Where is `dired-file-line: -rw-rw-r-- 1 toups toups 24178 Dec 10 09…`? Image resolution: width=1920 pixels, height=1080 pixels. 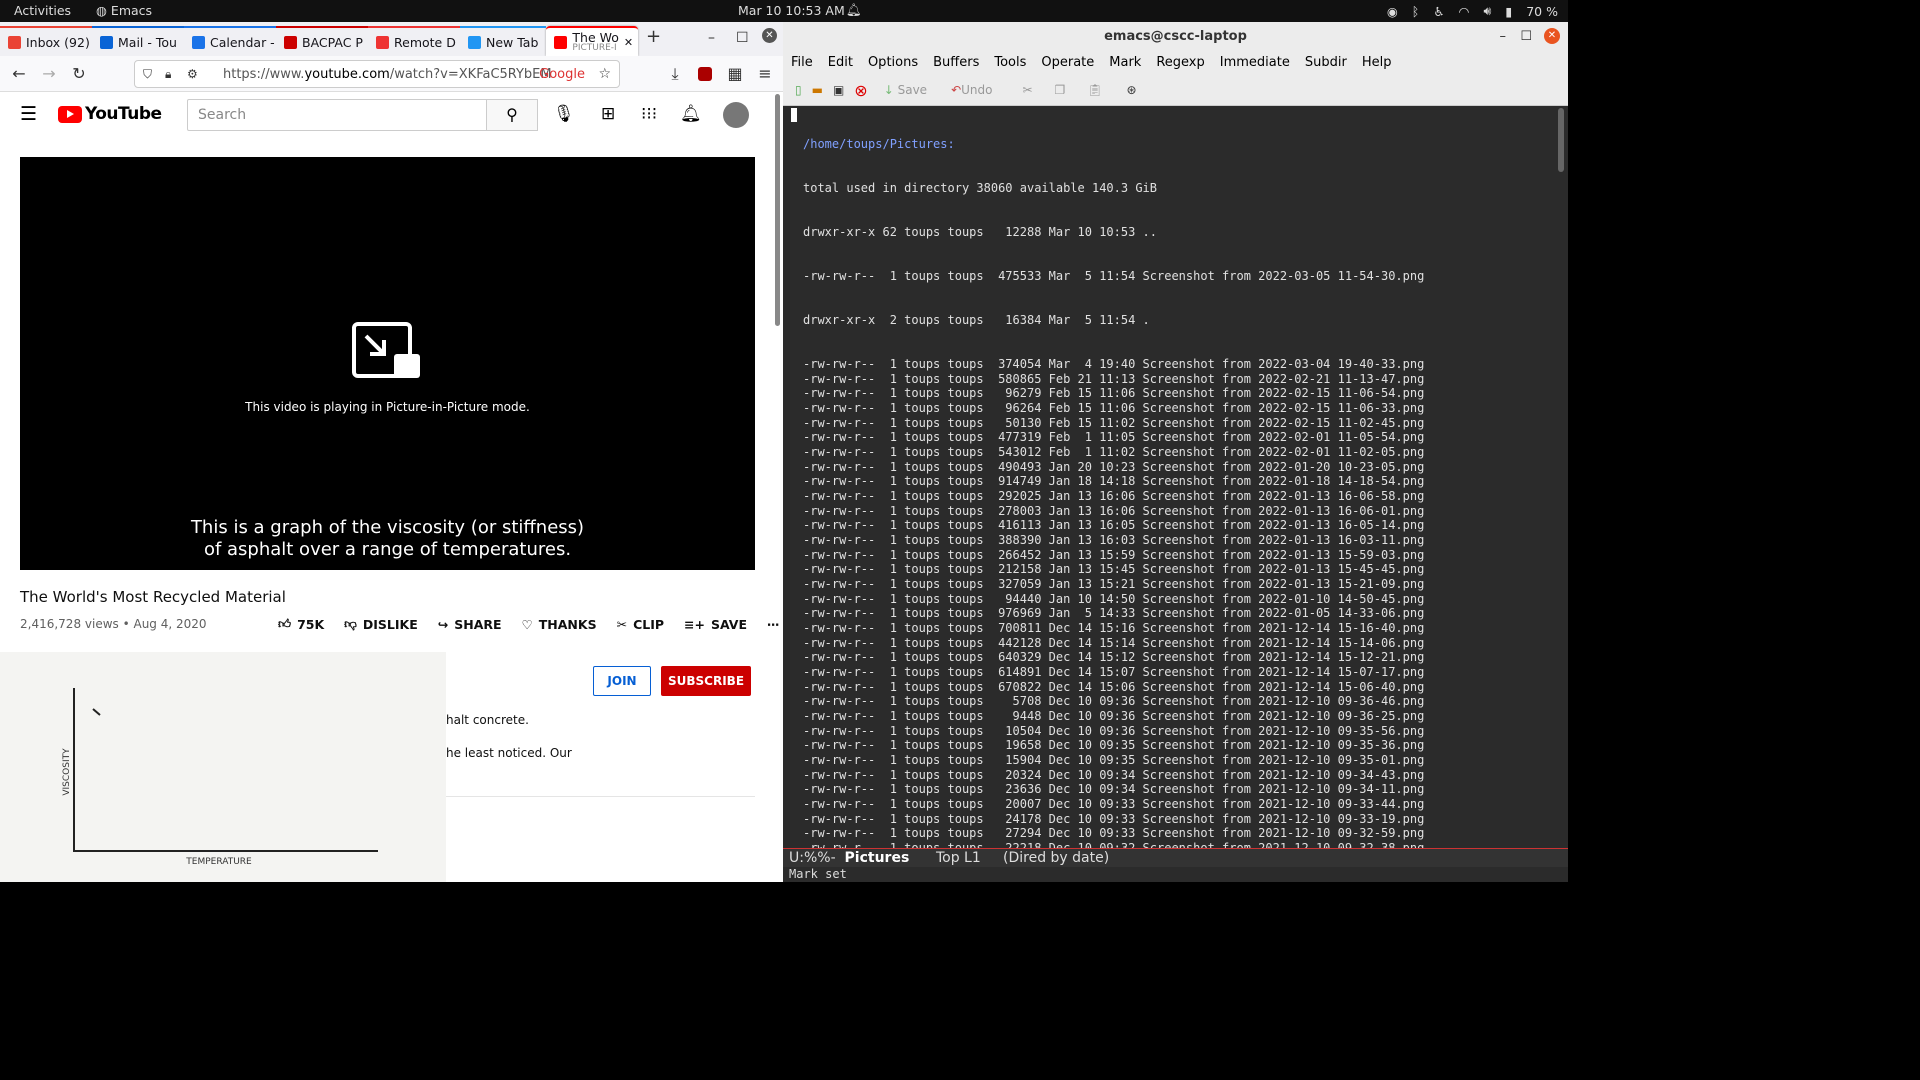
dired-file-line: -rw-rw-r-- 1 toups toups 24178 Dec 10 09… is located at coordinates (1178, 819).